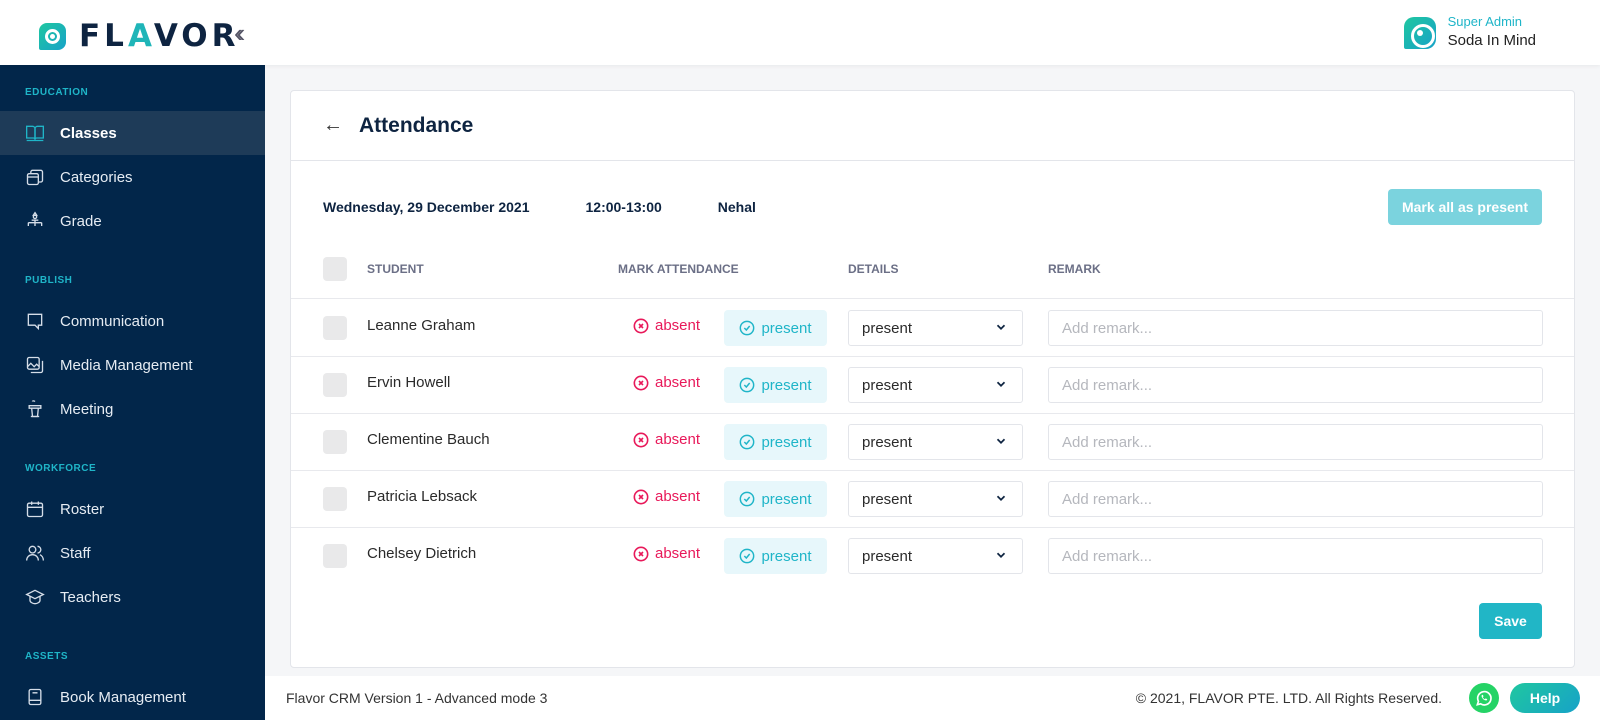 The image size is (1600, 720). I want to click on student-name: Ervin Howell, so click(409, 382).